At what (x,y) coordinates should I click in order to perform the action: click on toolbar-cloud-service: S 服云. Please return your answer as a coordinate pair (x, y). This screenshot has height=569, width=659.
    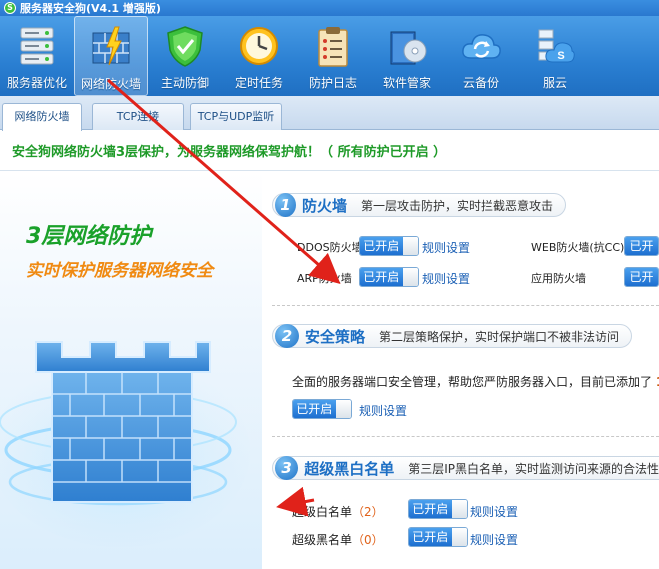
    Looking at the image, I should click on (555, 56).